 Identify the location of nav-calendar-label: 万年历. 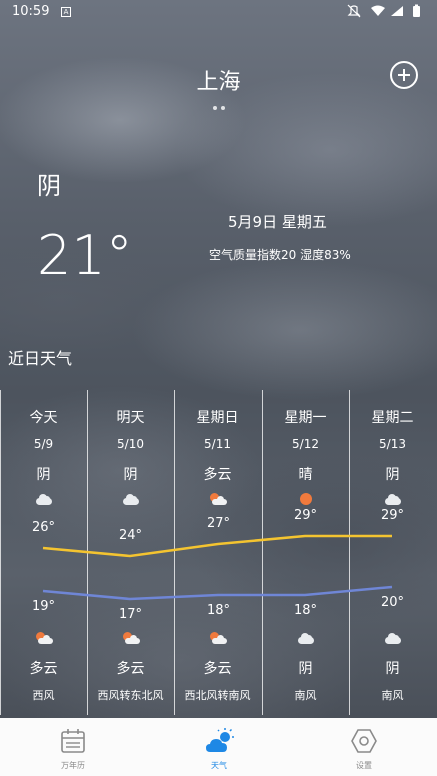
(73, 765).